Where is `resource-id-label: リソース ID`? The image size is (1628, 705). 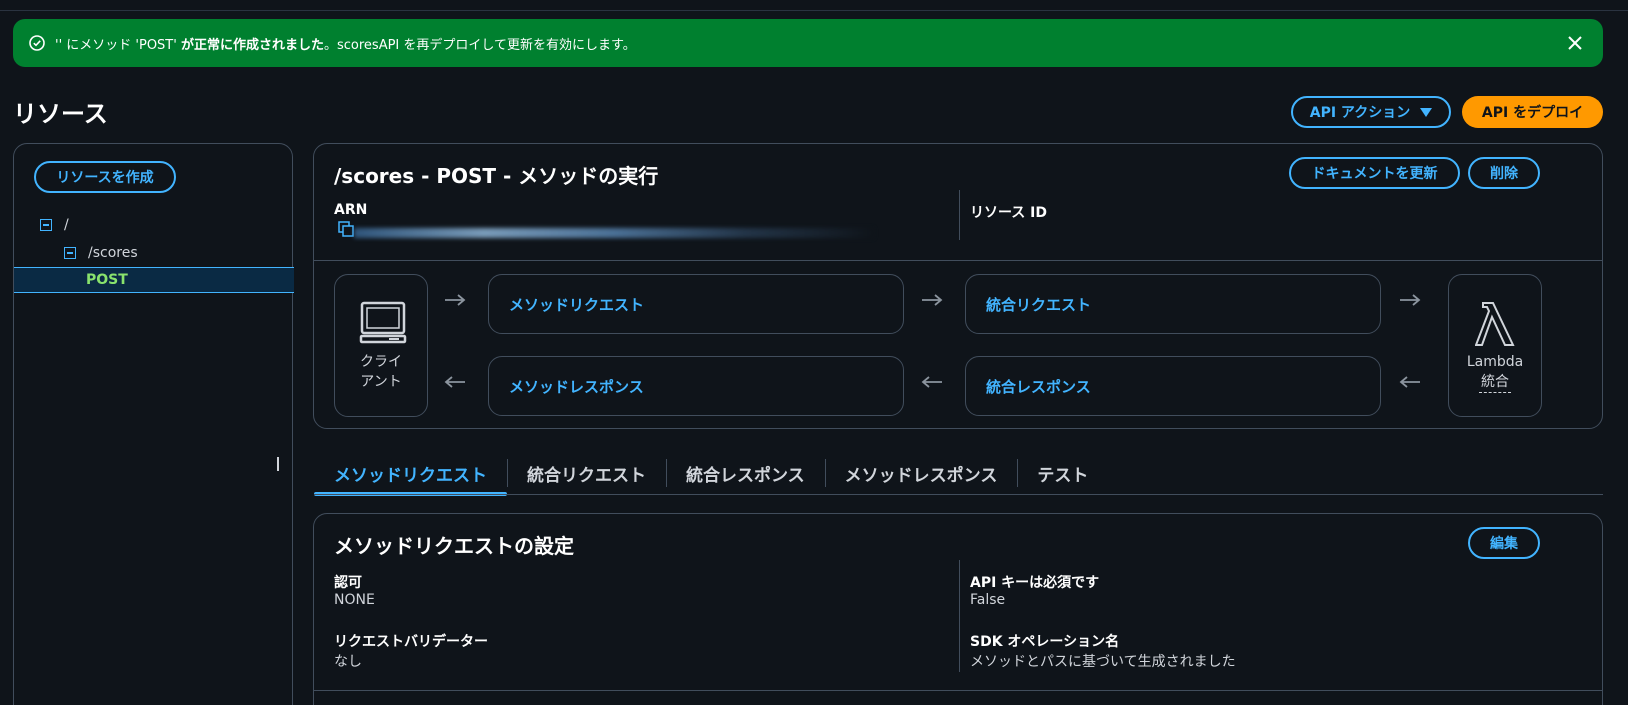
resource-id-label: リソース ID is located at coordinates (1009, 213).